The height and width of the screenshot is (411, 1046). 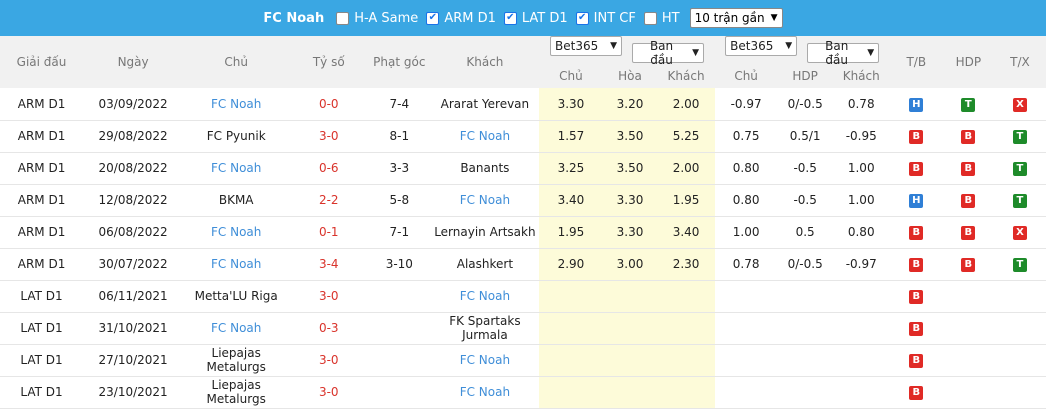 I want to click on score-cell: 0-3, so click(x=329, y=328).